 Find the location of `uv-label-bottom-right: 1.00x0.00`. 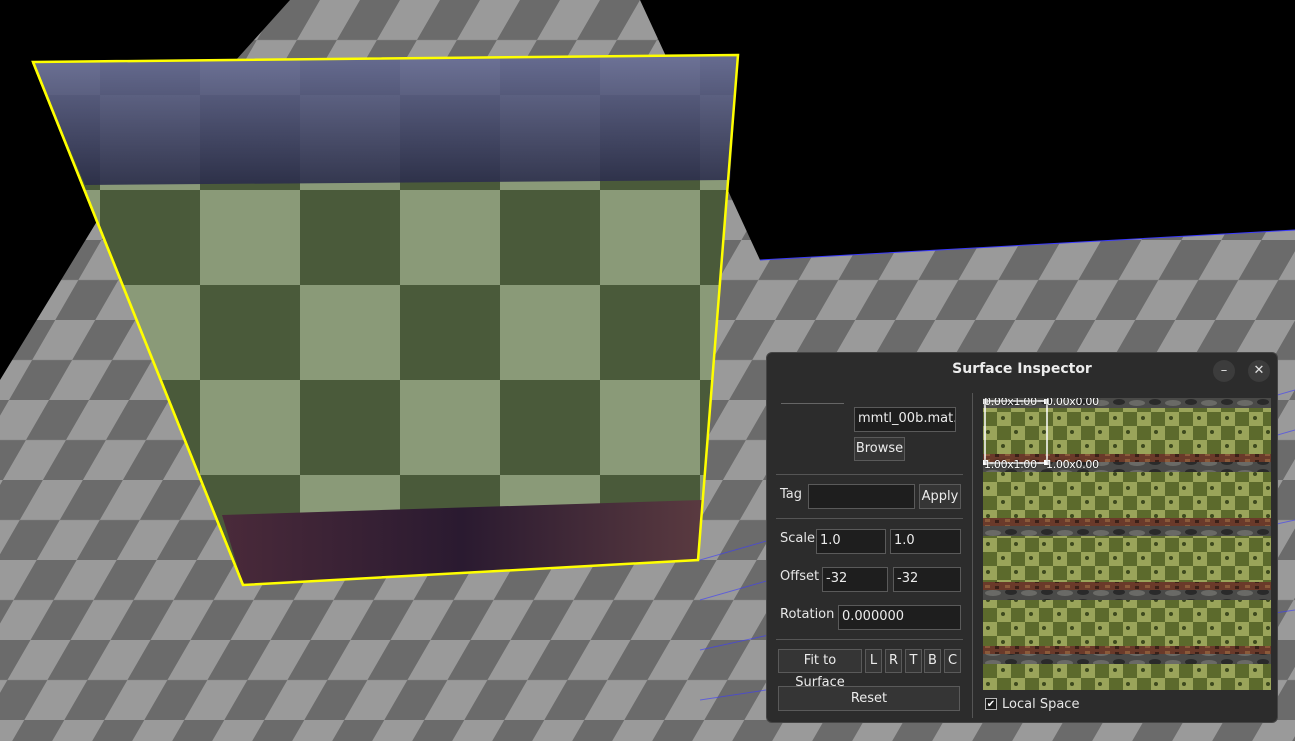

uv-label-bottom-right: 1.00x0.00 is located at coordinates (1072, 464).